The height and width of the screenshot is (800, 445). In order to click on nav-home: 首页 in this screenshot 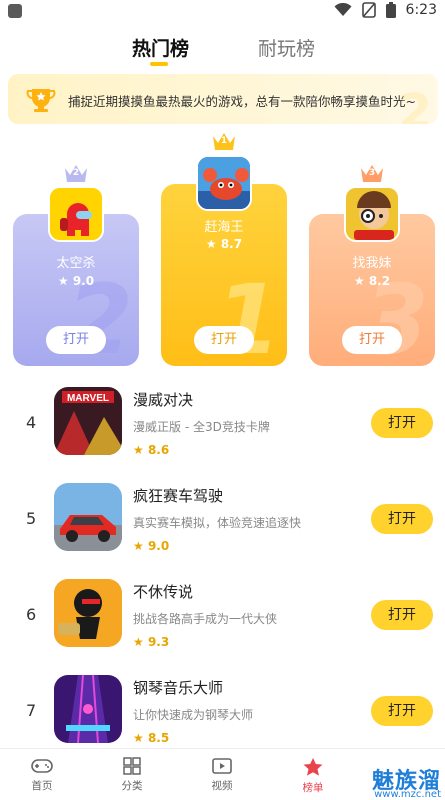, I will do `click(42, 775)`.